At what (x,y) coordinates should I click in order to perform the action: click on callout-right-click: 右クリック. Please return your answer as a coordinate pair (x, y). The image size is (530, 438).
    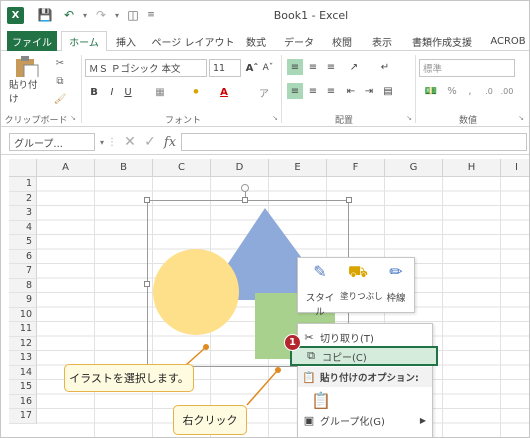
    Looking at the image, I should click on (210, 420).